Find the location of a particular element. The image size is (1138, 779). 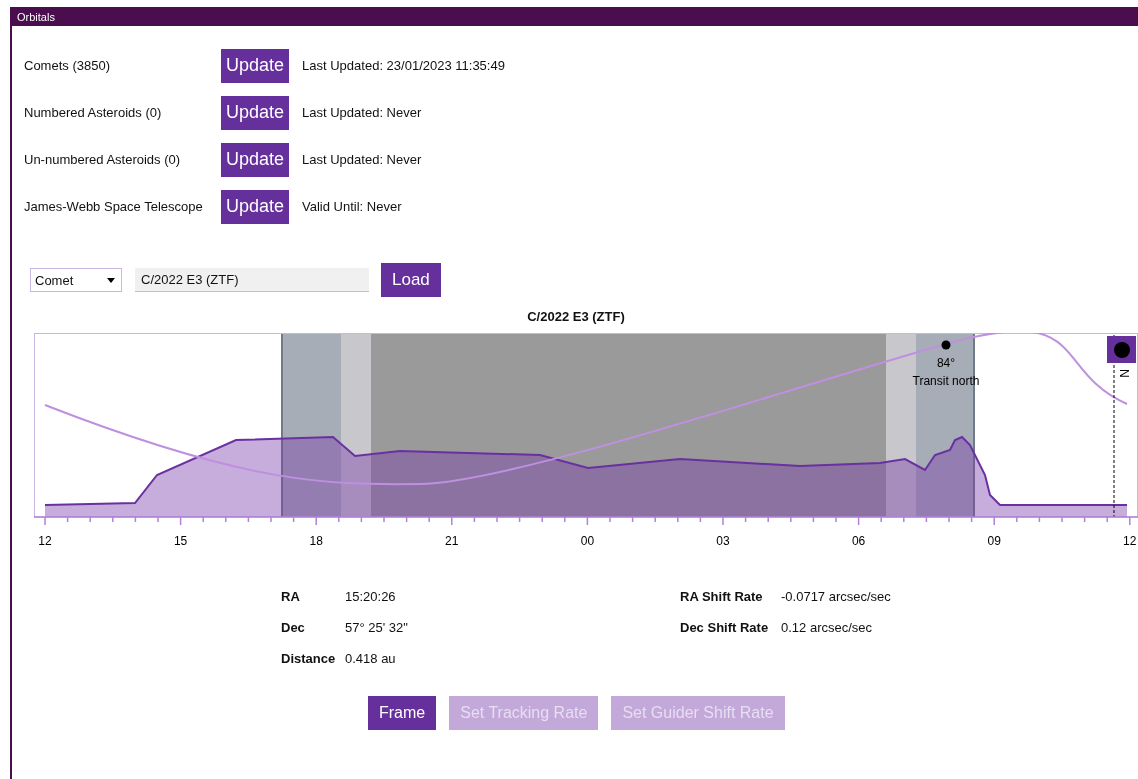

field-label: RA Shift Rate is located at coordinates (722, 597).